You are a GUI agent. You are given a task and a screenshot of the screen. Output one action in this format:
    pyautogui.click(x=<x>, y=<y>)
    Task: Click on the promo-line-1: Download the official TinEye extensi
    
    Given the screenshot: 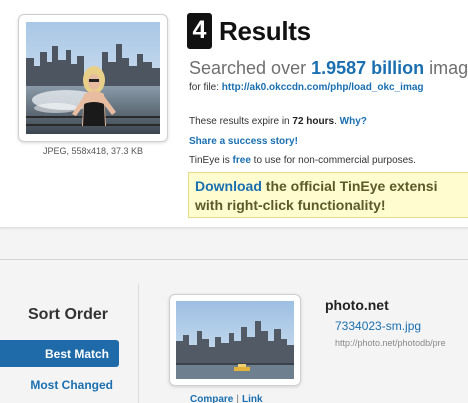 What is the action you would take?
    pyautogui.click(x=331, y=186)
    